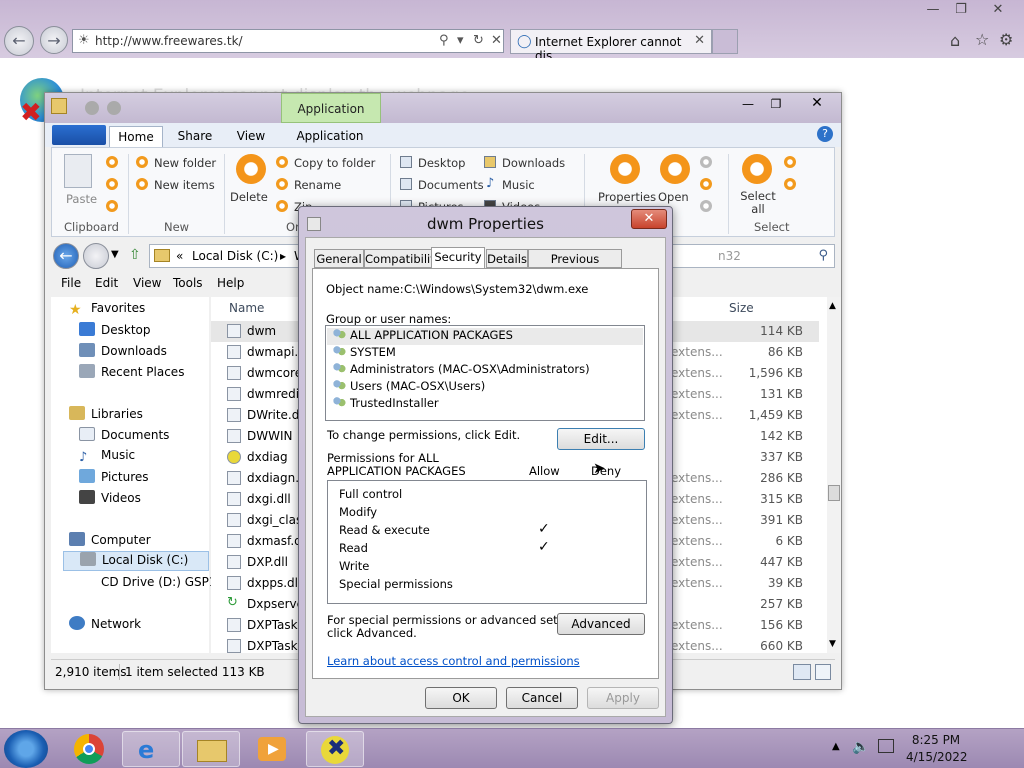 The image size is (1024, 768). What do you see at coordinates (89, 749) in the screenshot?
I see `taskbar-chrome` at bounding box center [89, 749].